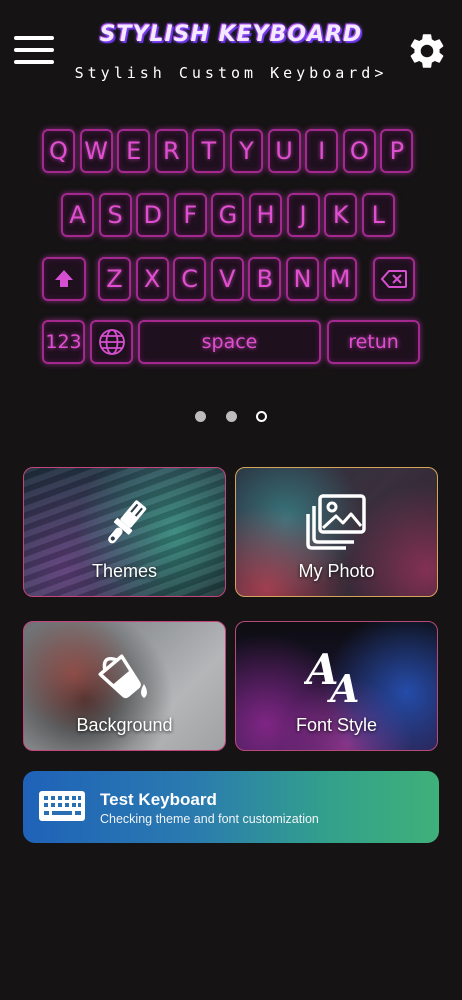 Image resolution: width=462 pixels, height=1000 pixels. I want to click on svg-text: A, so click(343, 686).